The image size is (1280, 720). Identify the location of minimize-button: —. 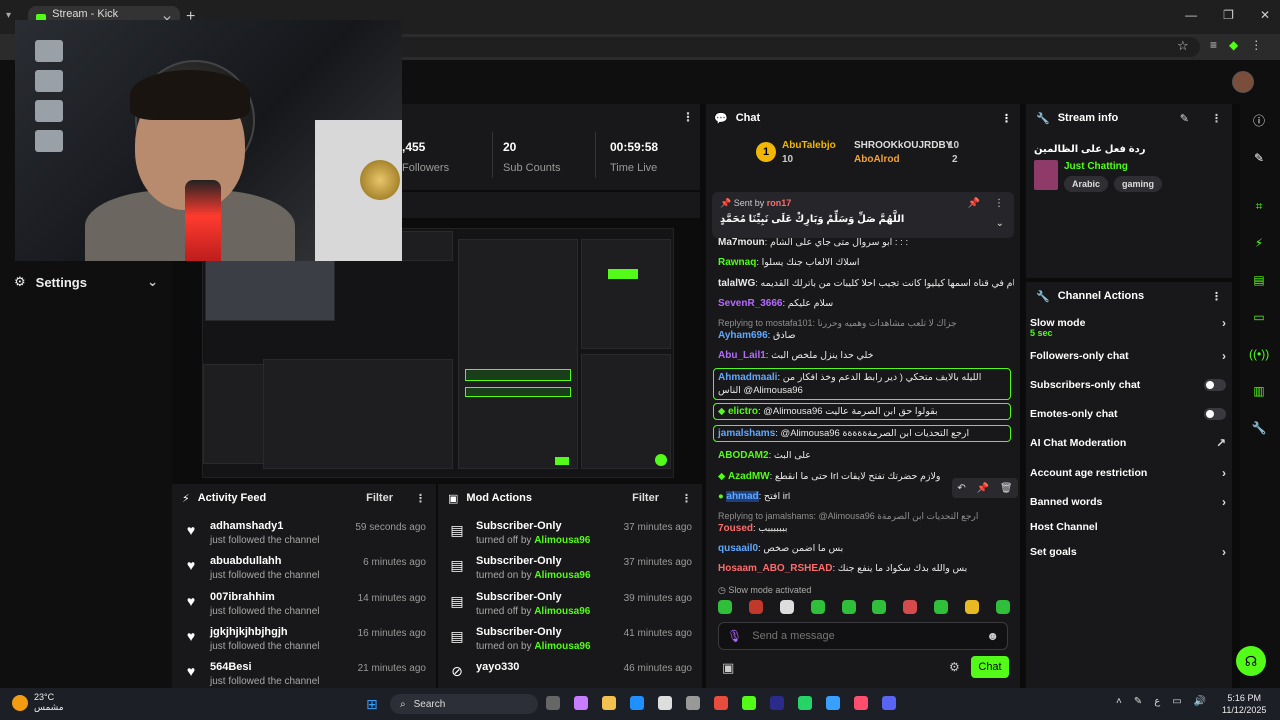
(1191, 15).